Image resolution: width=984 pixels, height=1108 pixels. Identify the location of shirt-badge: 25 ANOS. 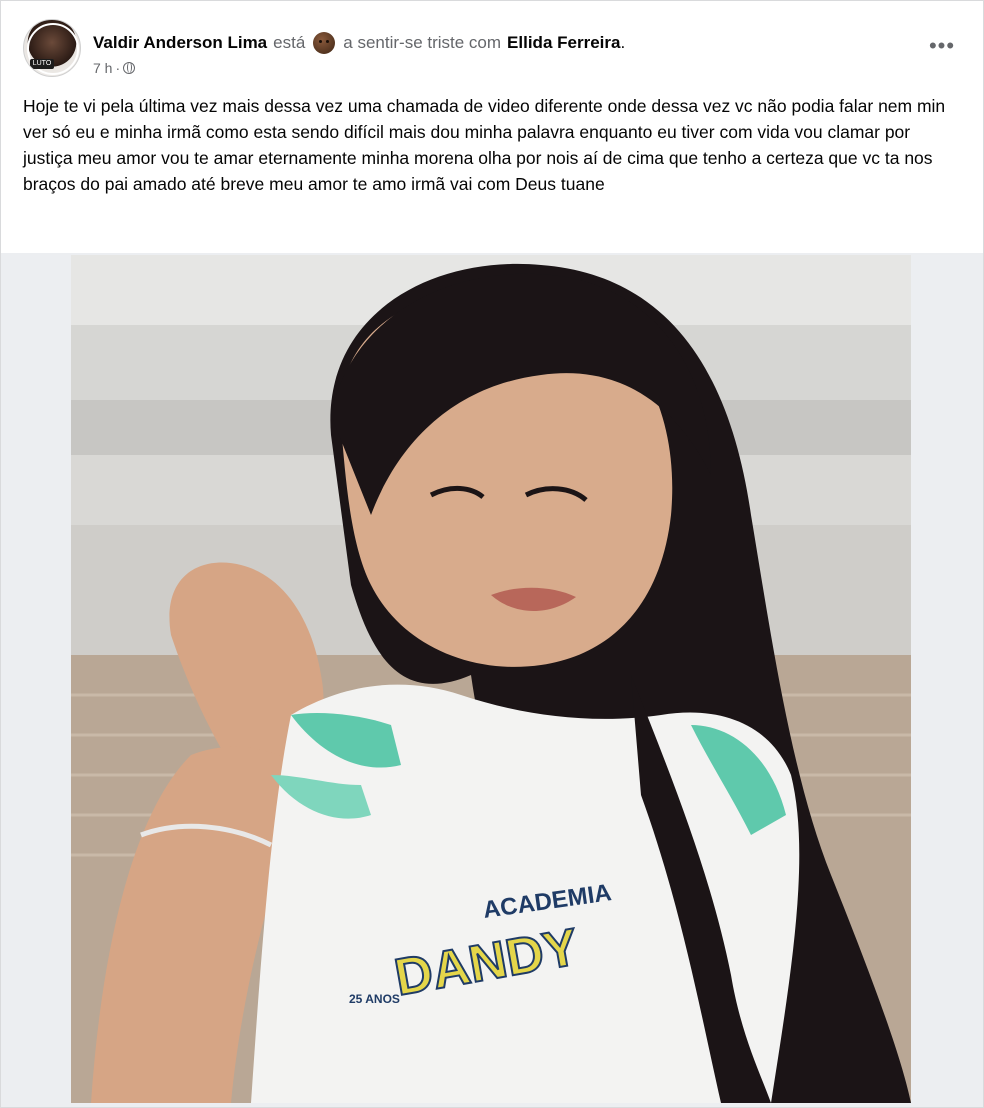
(374, 999).